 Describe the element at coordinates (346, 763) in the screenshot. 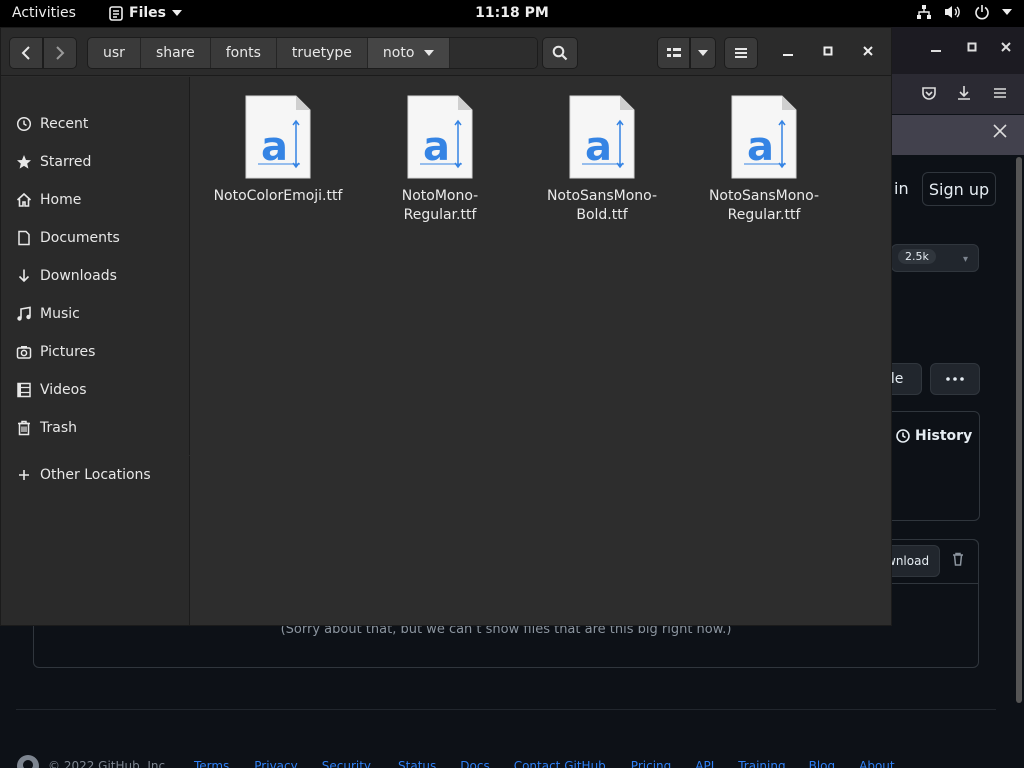

I see `footer-link-security: Security` at that location.